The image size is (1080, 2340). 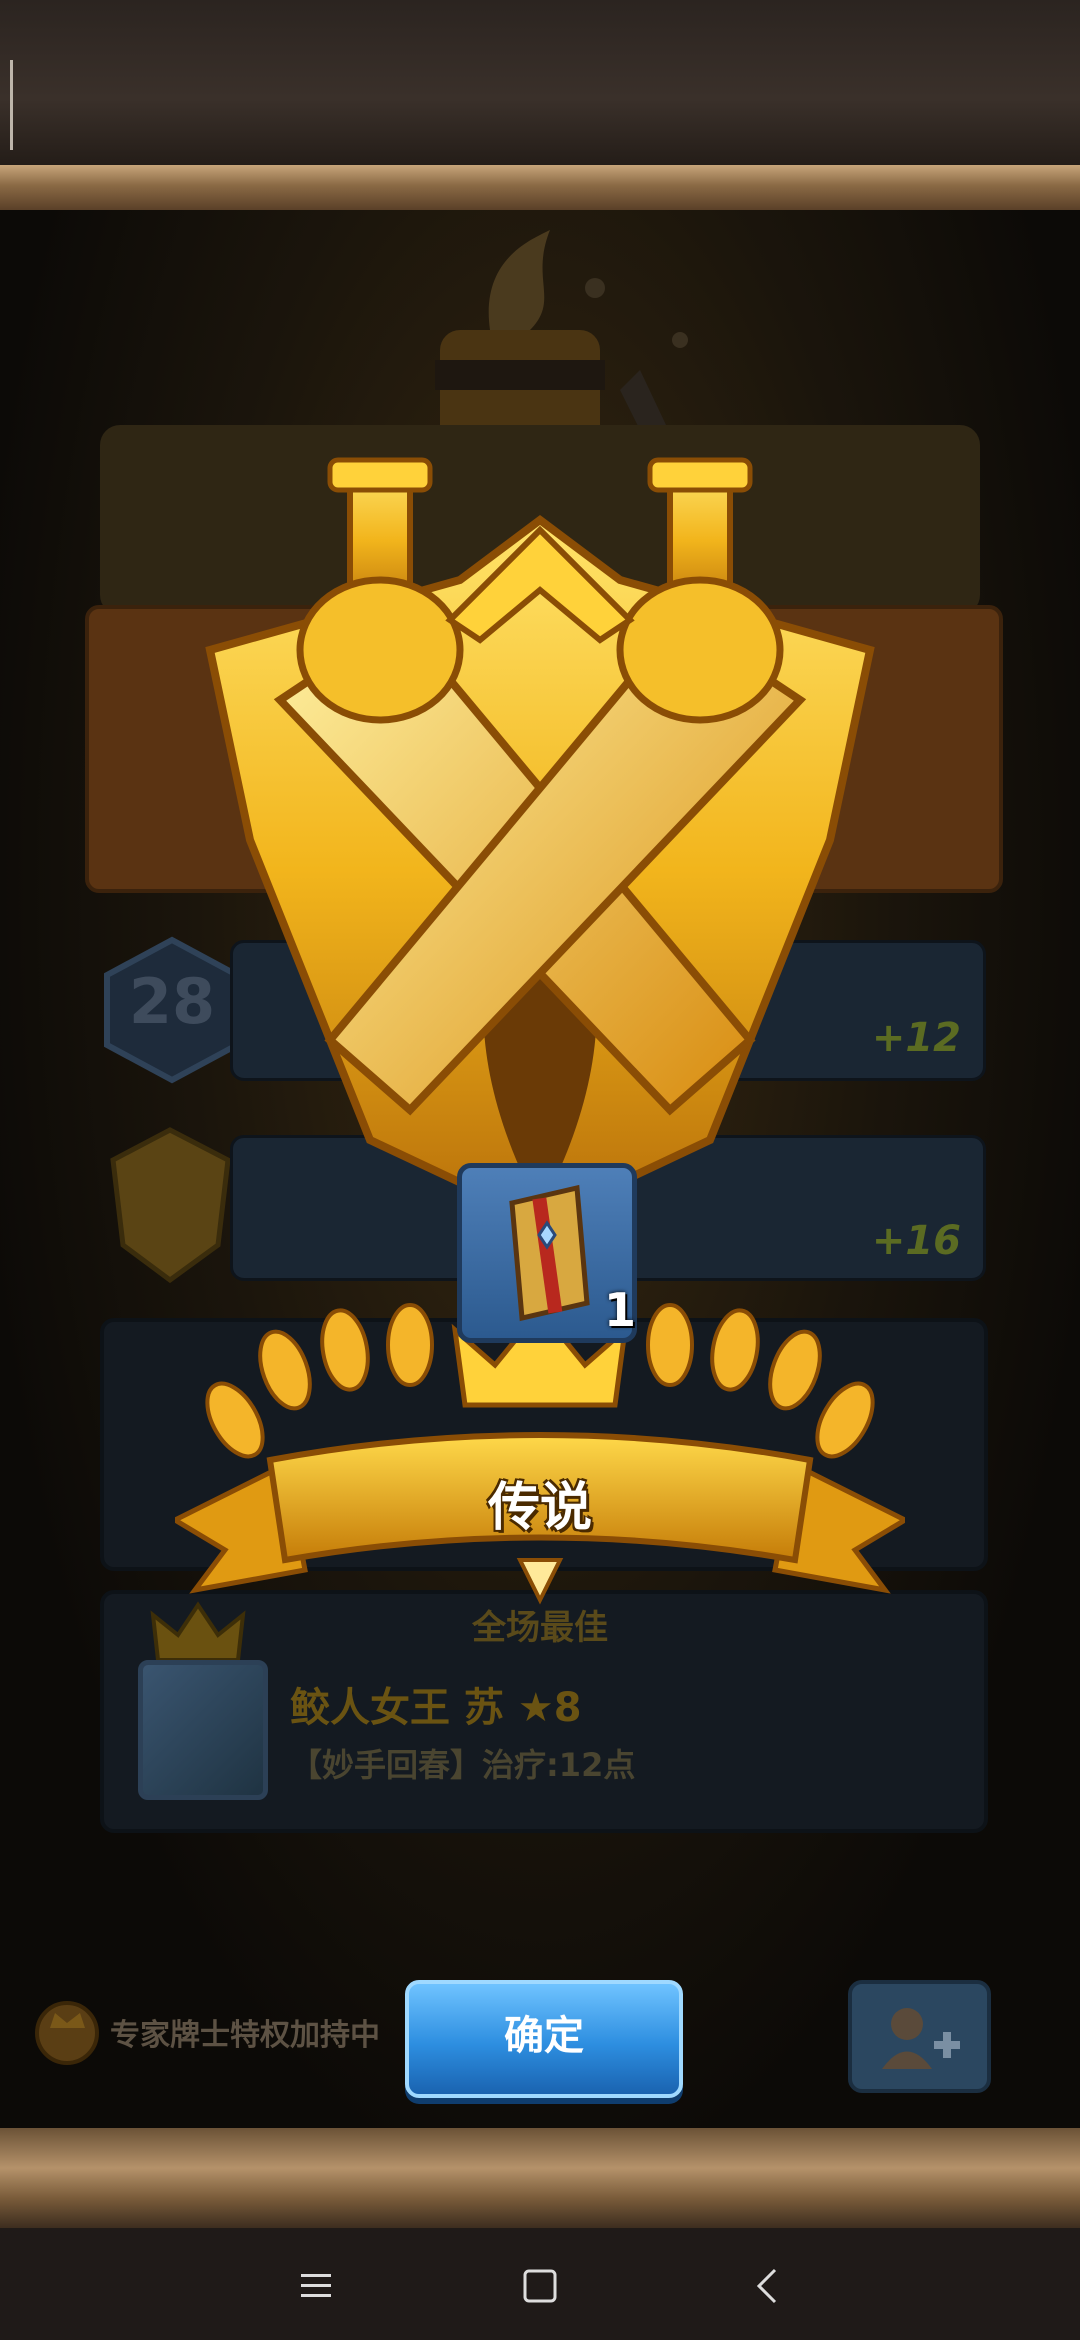 What do you see at coordinates (11, 105) in the screenshot?
I see `text-cursor` at bounding box center [11, 105].